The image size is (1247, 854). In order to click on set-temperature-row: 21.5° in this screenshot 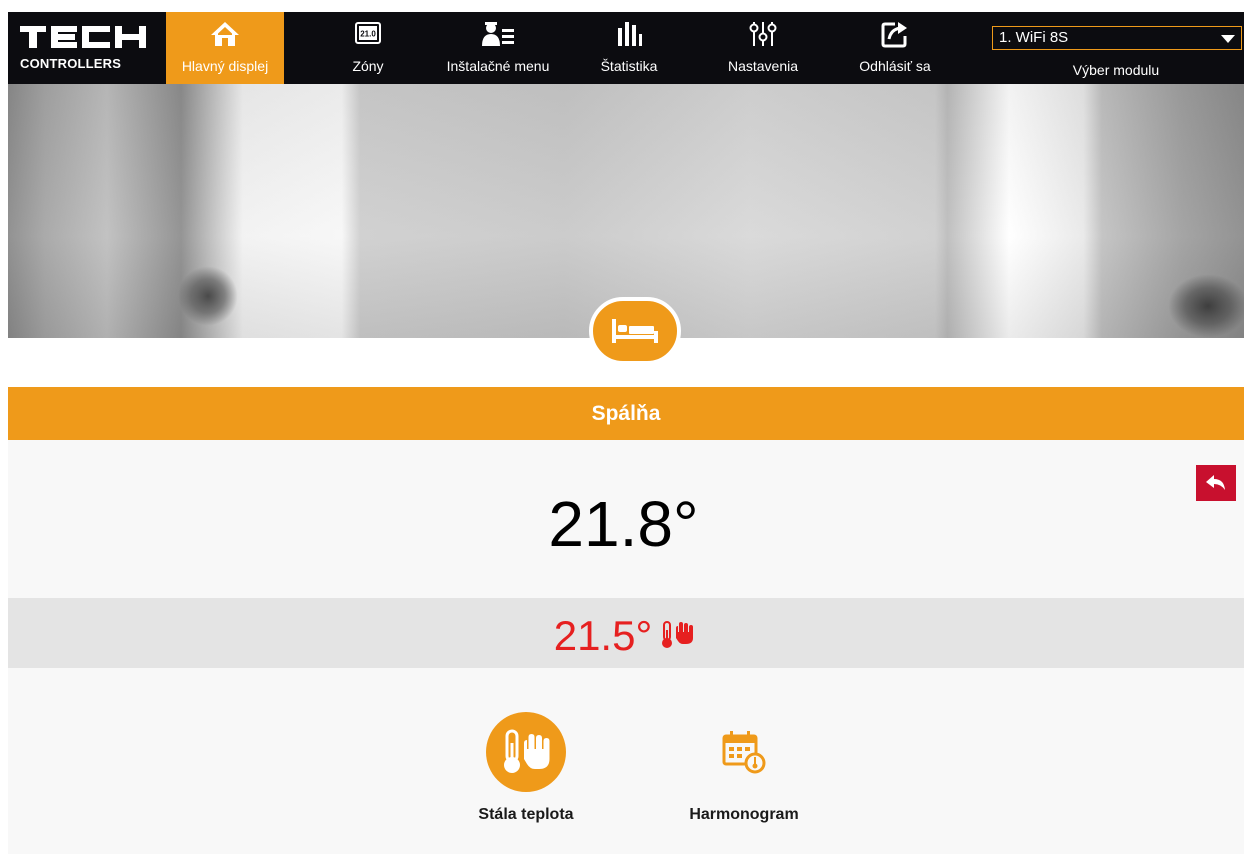, I will do `click(626, 633)`.